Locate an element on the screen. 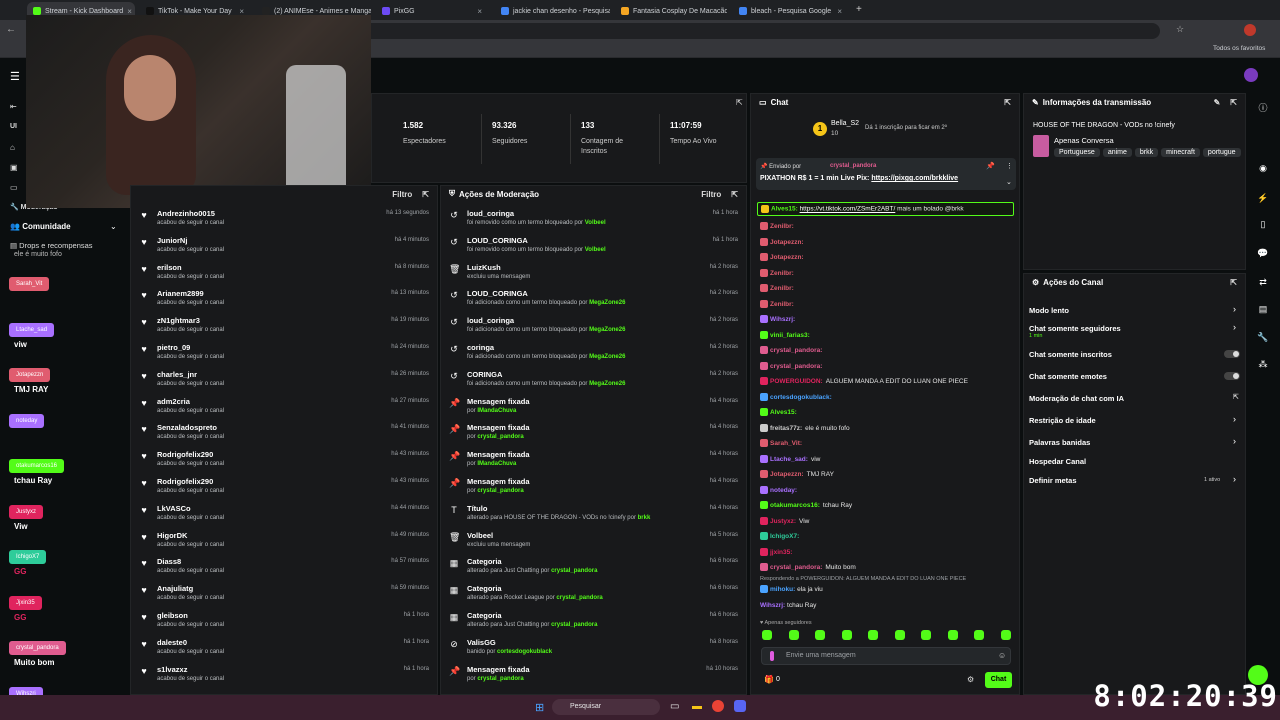  chat-username: Ltache_sad: is located at coordinates (789, 459).